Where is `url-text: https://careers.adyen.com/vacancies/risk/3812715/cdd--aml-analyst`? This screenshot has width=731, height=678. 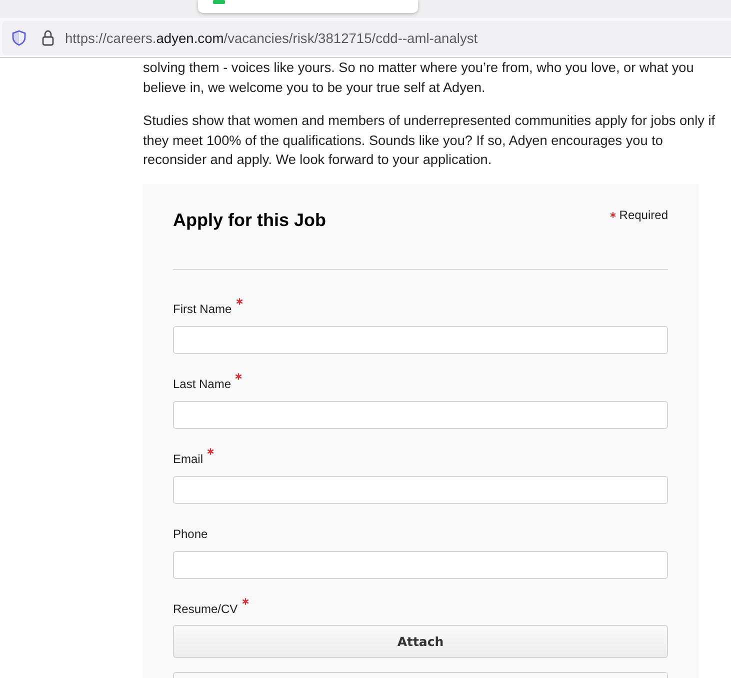 url-text: https://careers.adyen.com/vacancies/risk/3812715/cdd--aml-analyst is located at coordinates (271, 38).